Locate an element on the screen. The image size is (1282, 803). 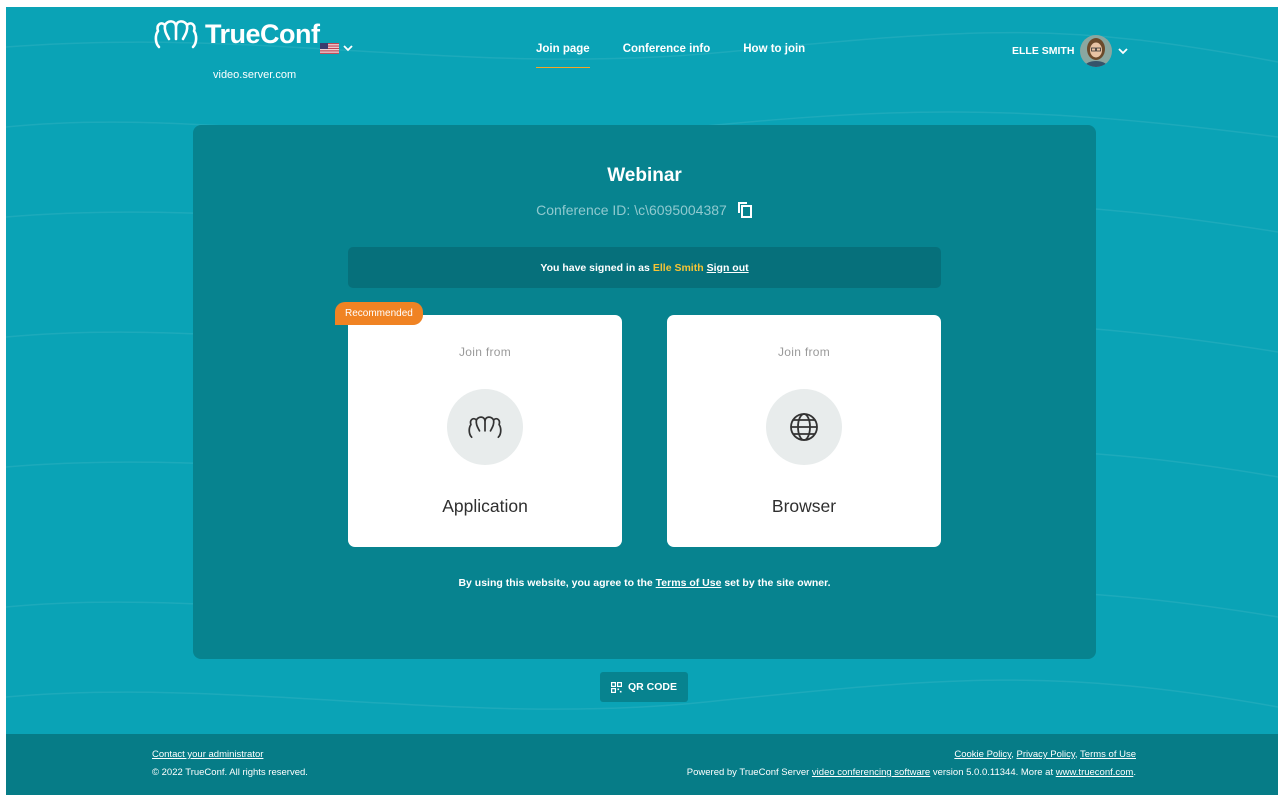
powered-end: . is located at coordinates (1134, 772).